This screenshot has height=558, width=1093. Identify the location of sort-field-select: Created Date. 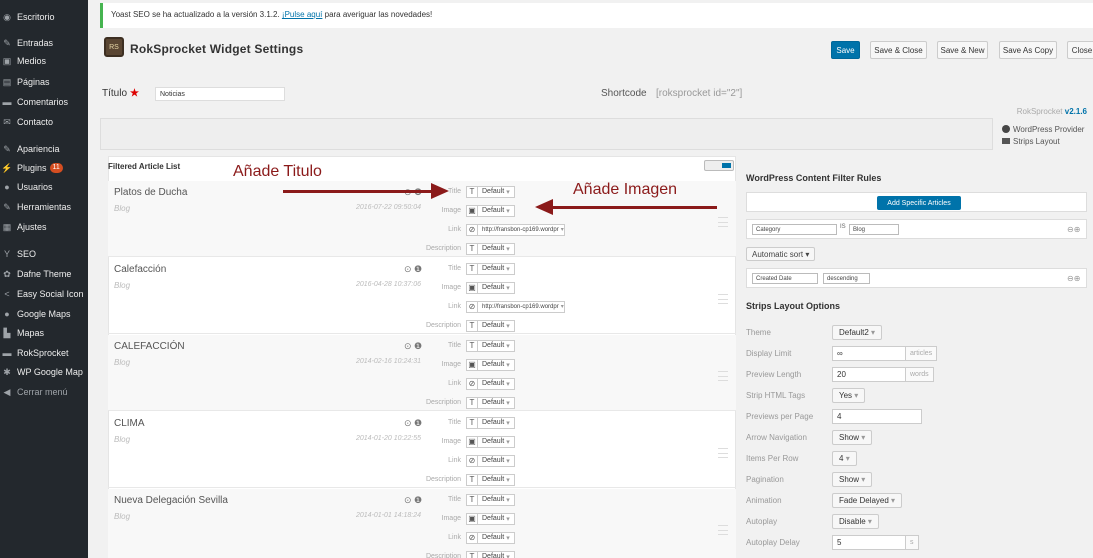
(785, 278).